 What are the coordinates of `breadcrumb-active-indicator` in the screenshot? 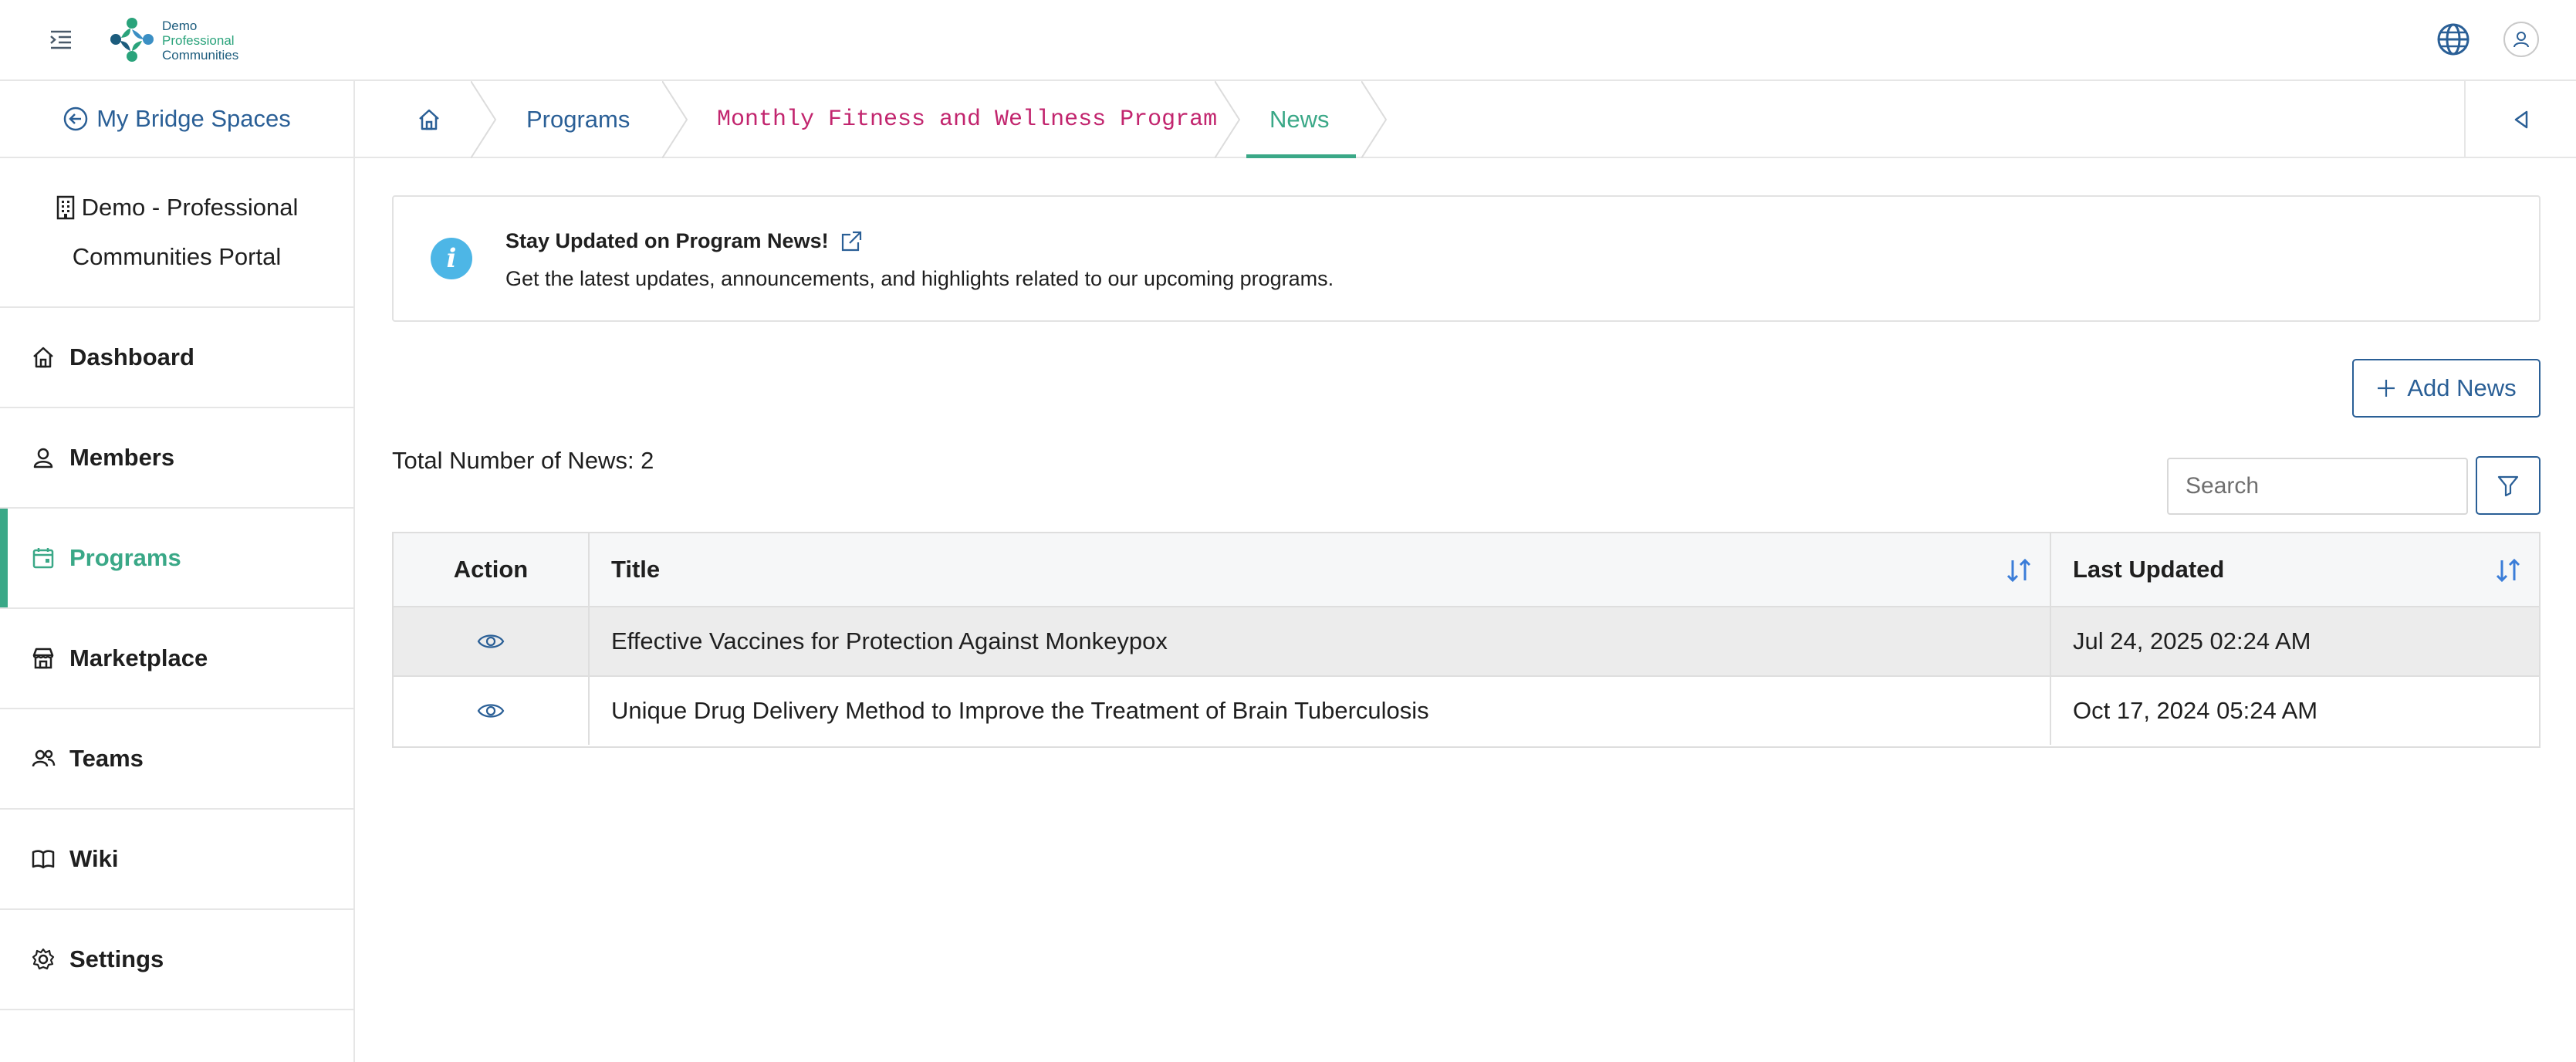 It's located at (1301, 156).